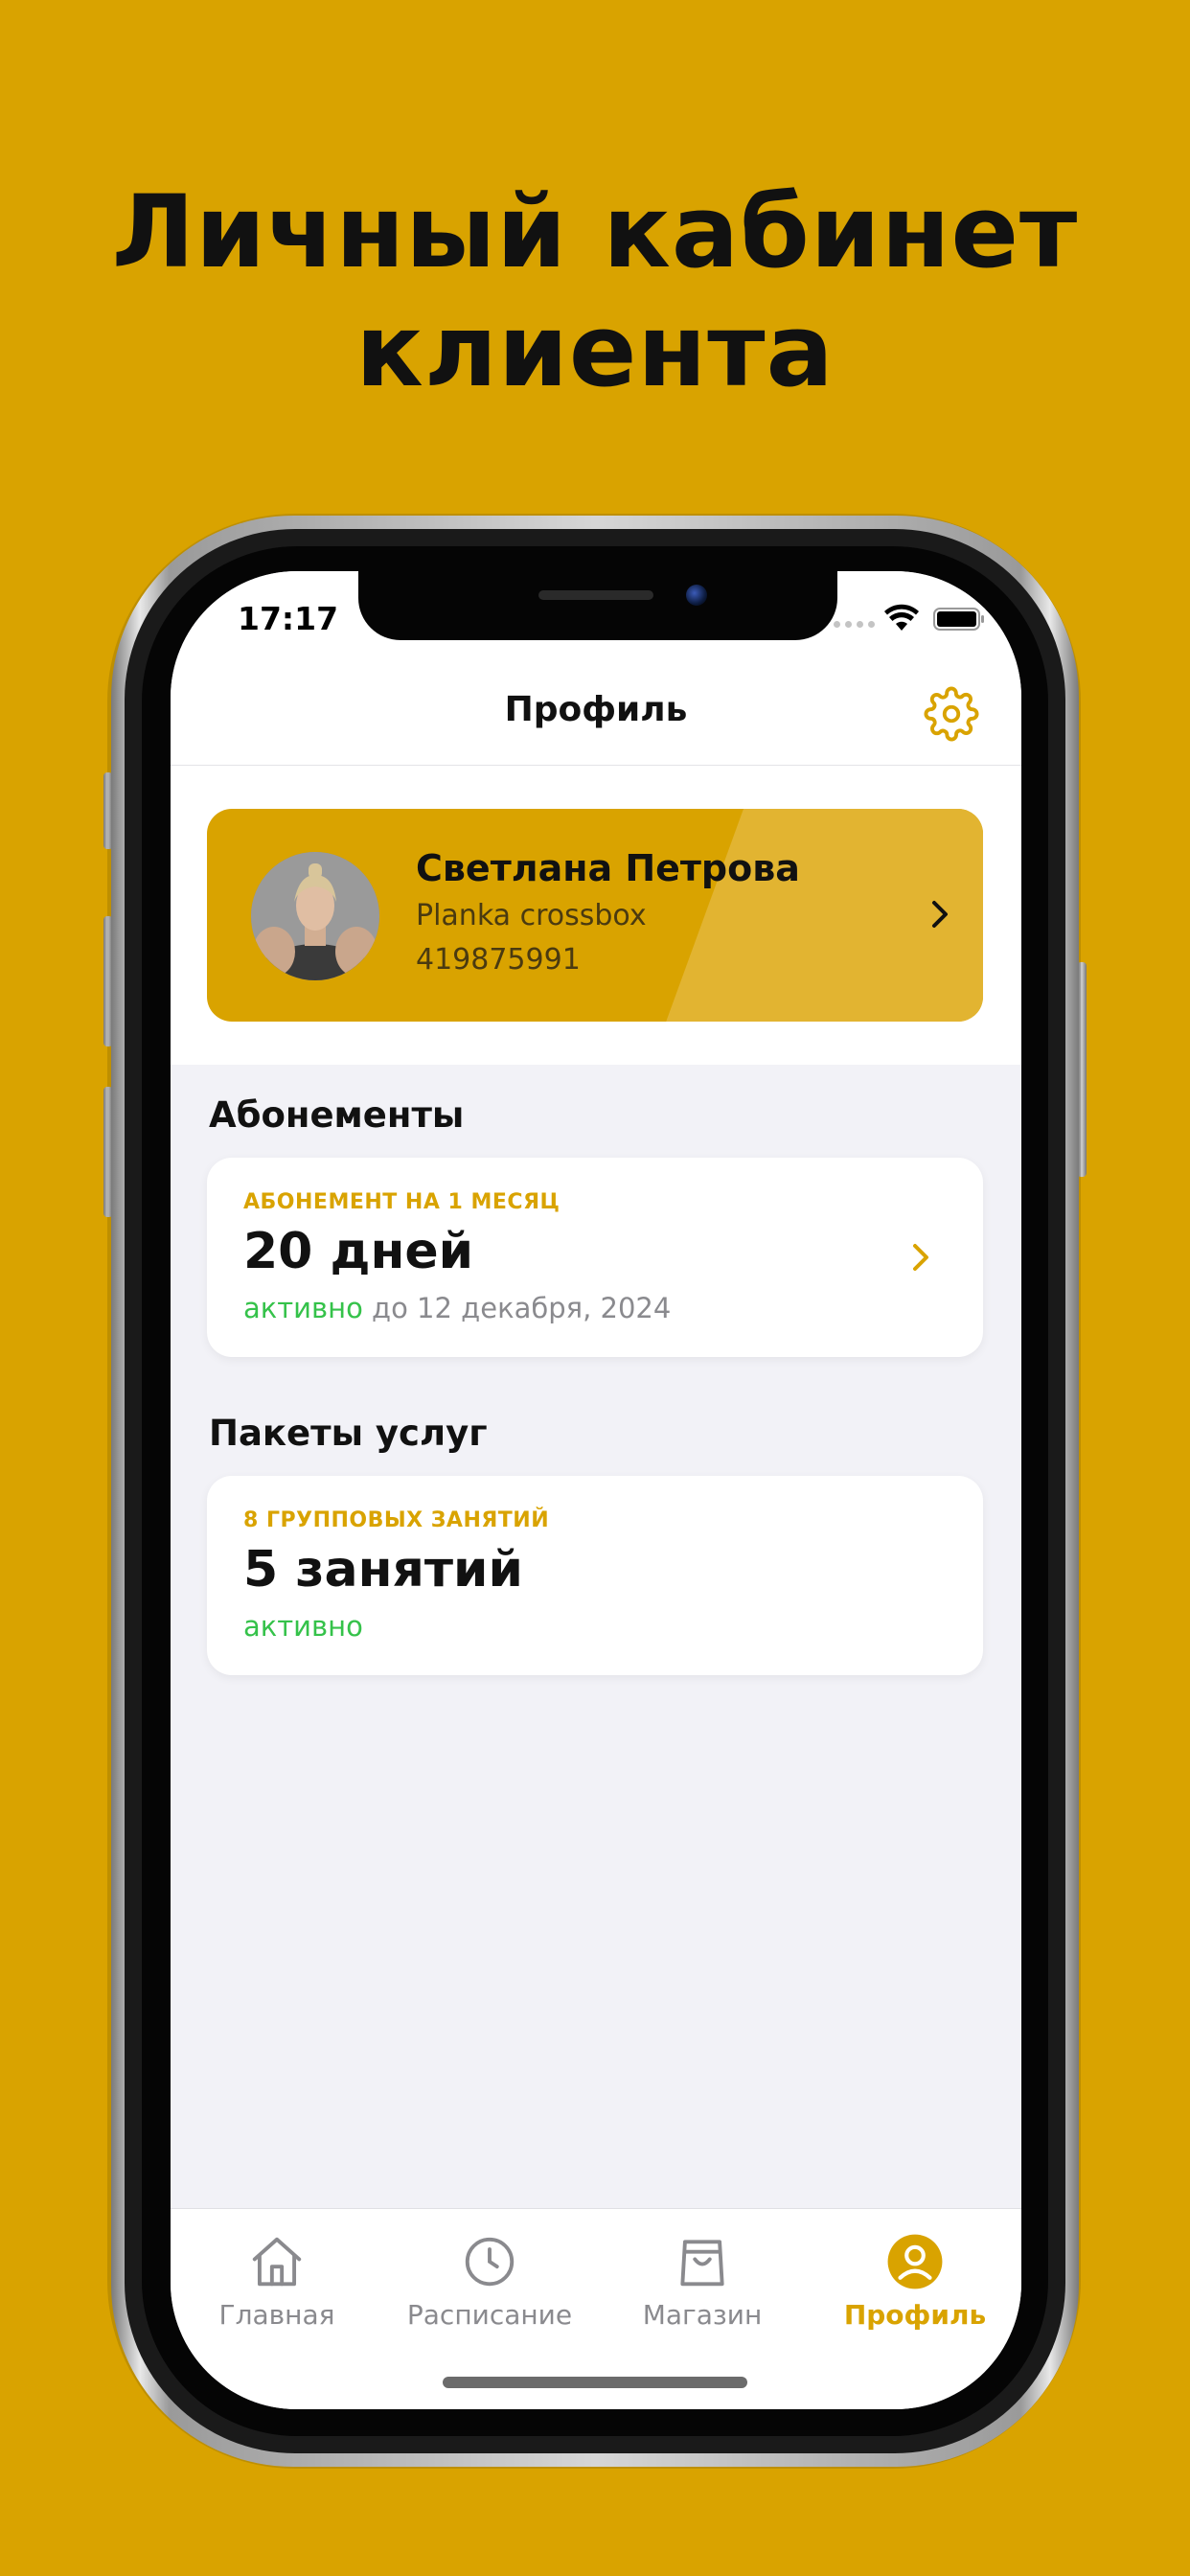  What do you see at coordinates (608, 868) in the screenshot?
I see `profile-name: Светлана Петрова` at bounding box center [608, 868].